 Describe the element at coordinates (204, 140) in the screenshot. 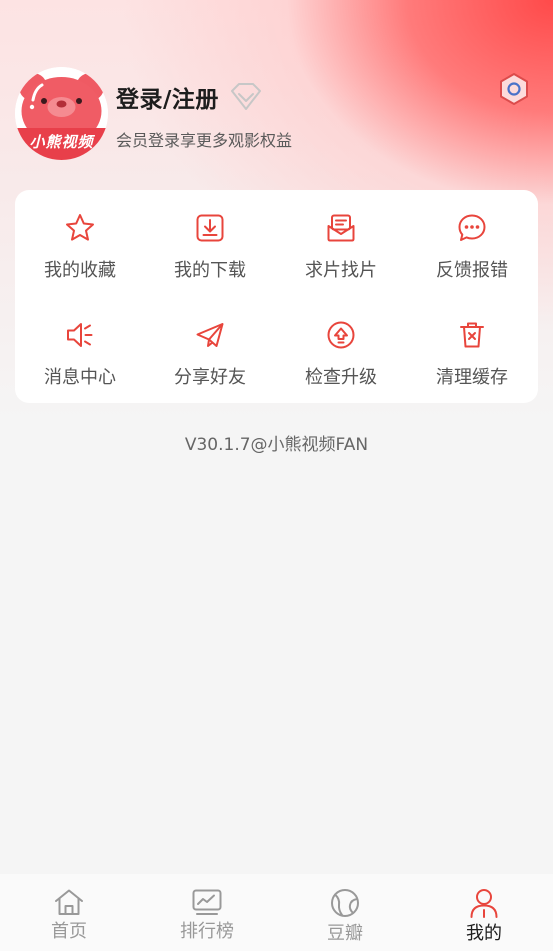

I see `member-subtitle: 会员登录享更多观影权益` at that location.